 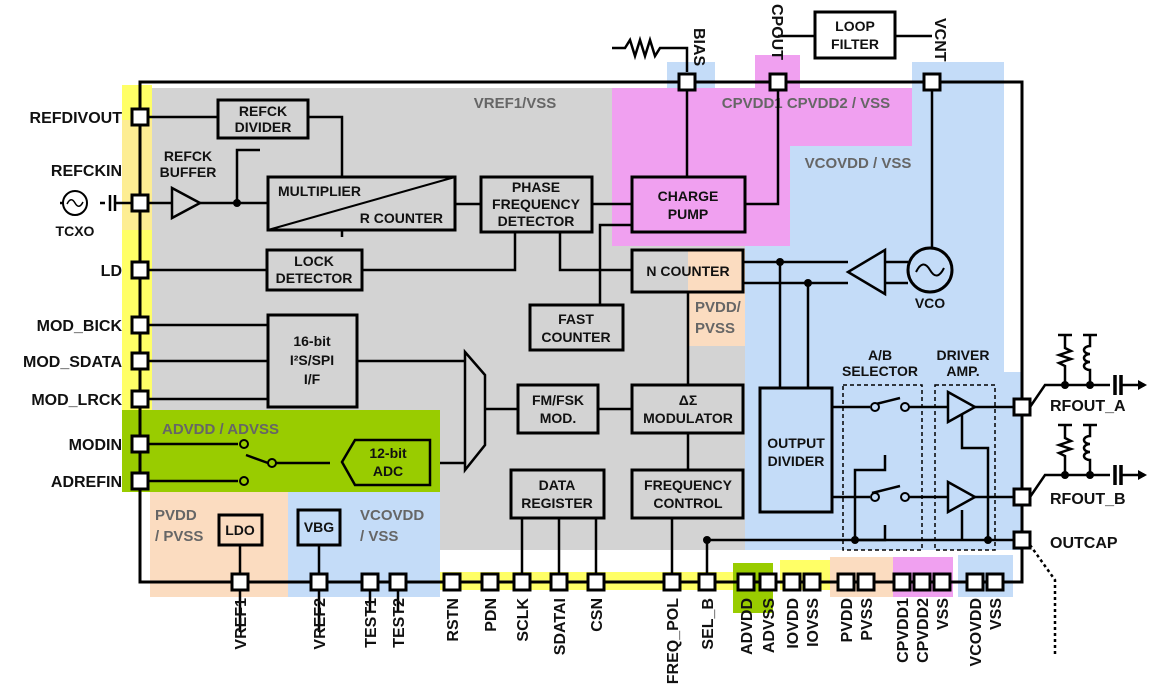 I want to click on pin-label: SCLK, so click(x=523, y=620).